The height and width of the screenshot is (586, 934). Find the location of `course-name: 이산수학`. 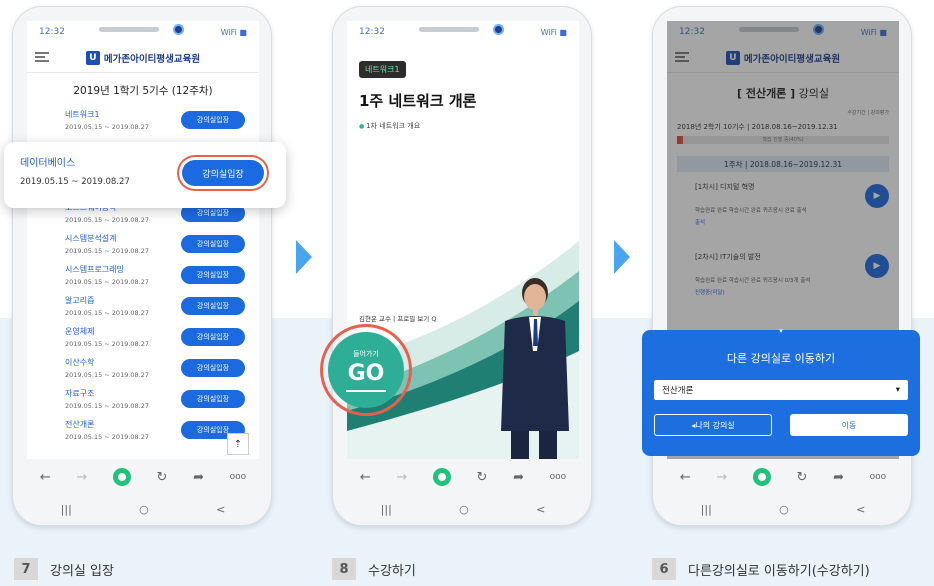

course-name: 이산수학 is located at coordinates (107, 362).